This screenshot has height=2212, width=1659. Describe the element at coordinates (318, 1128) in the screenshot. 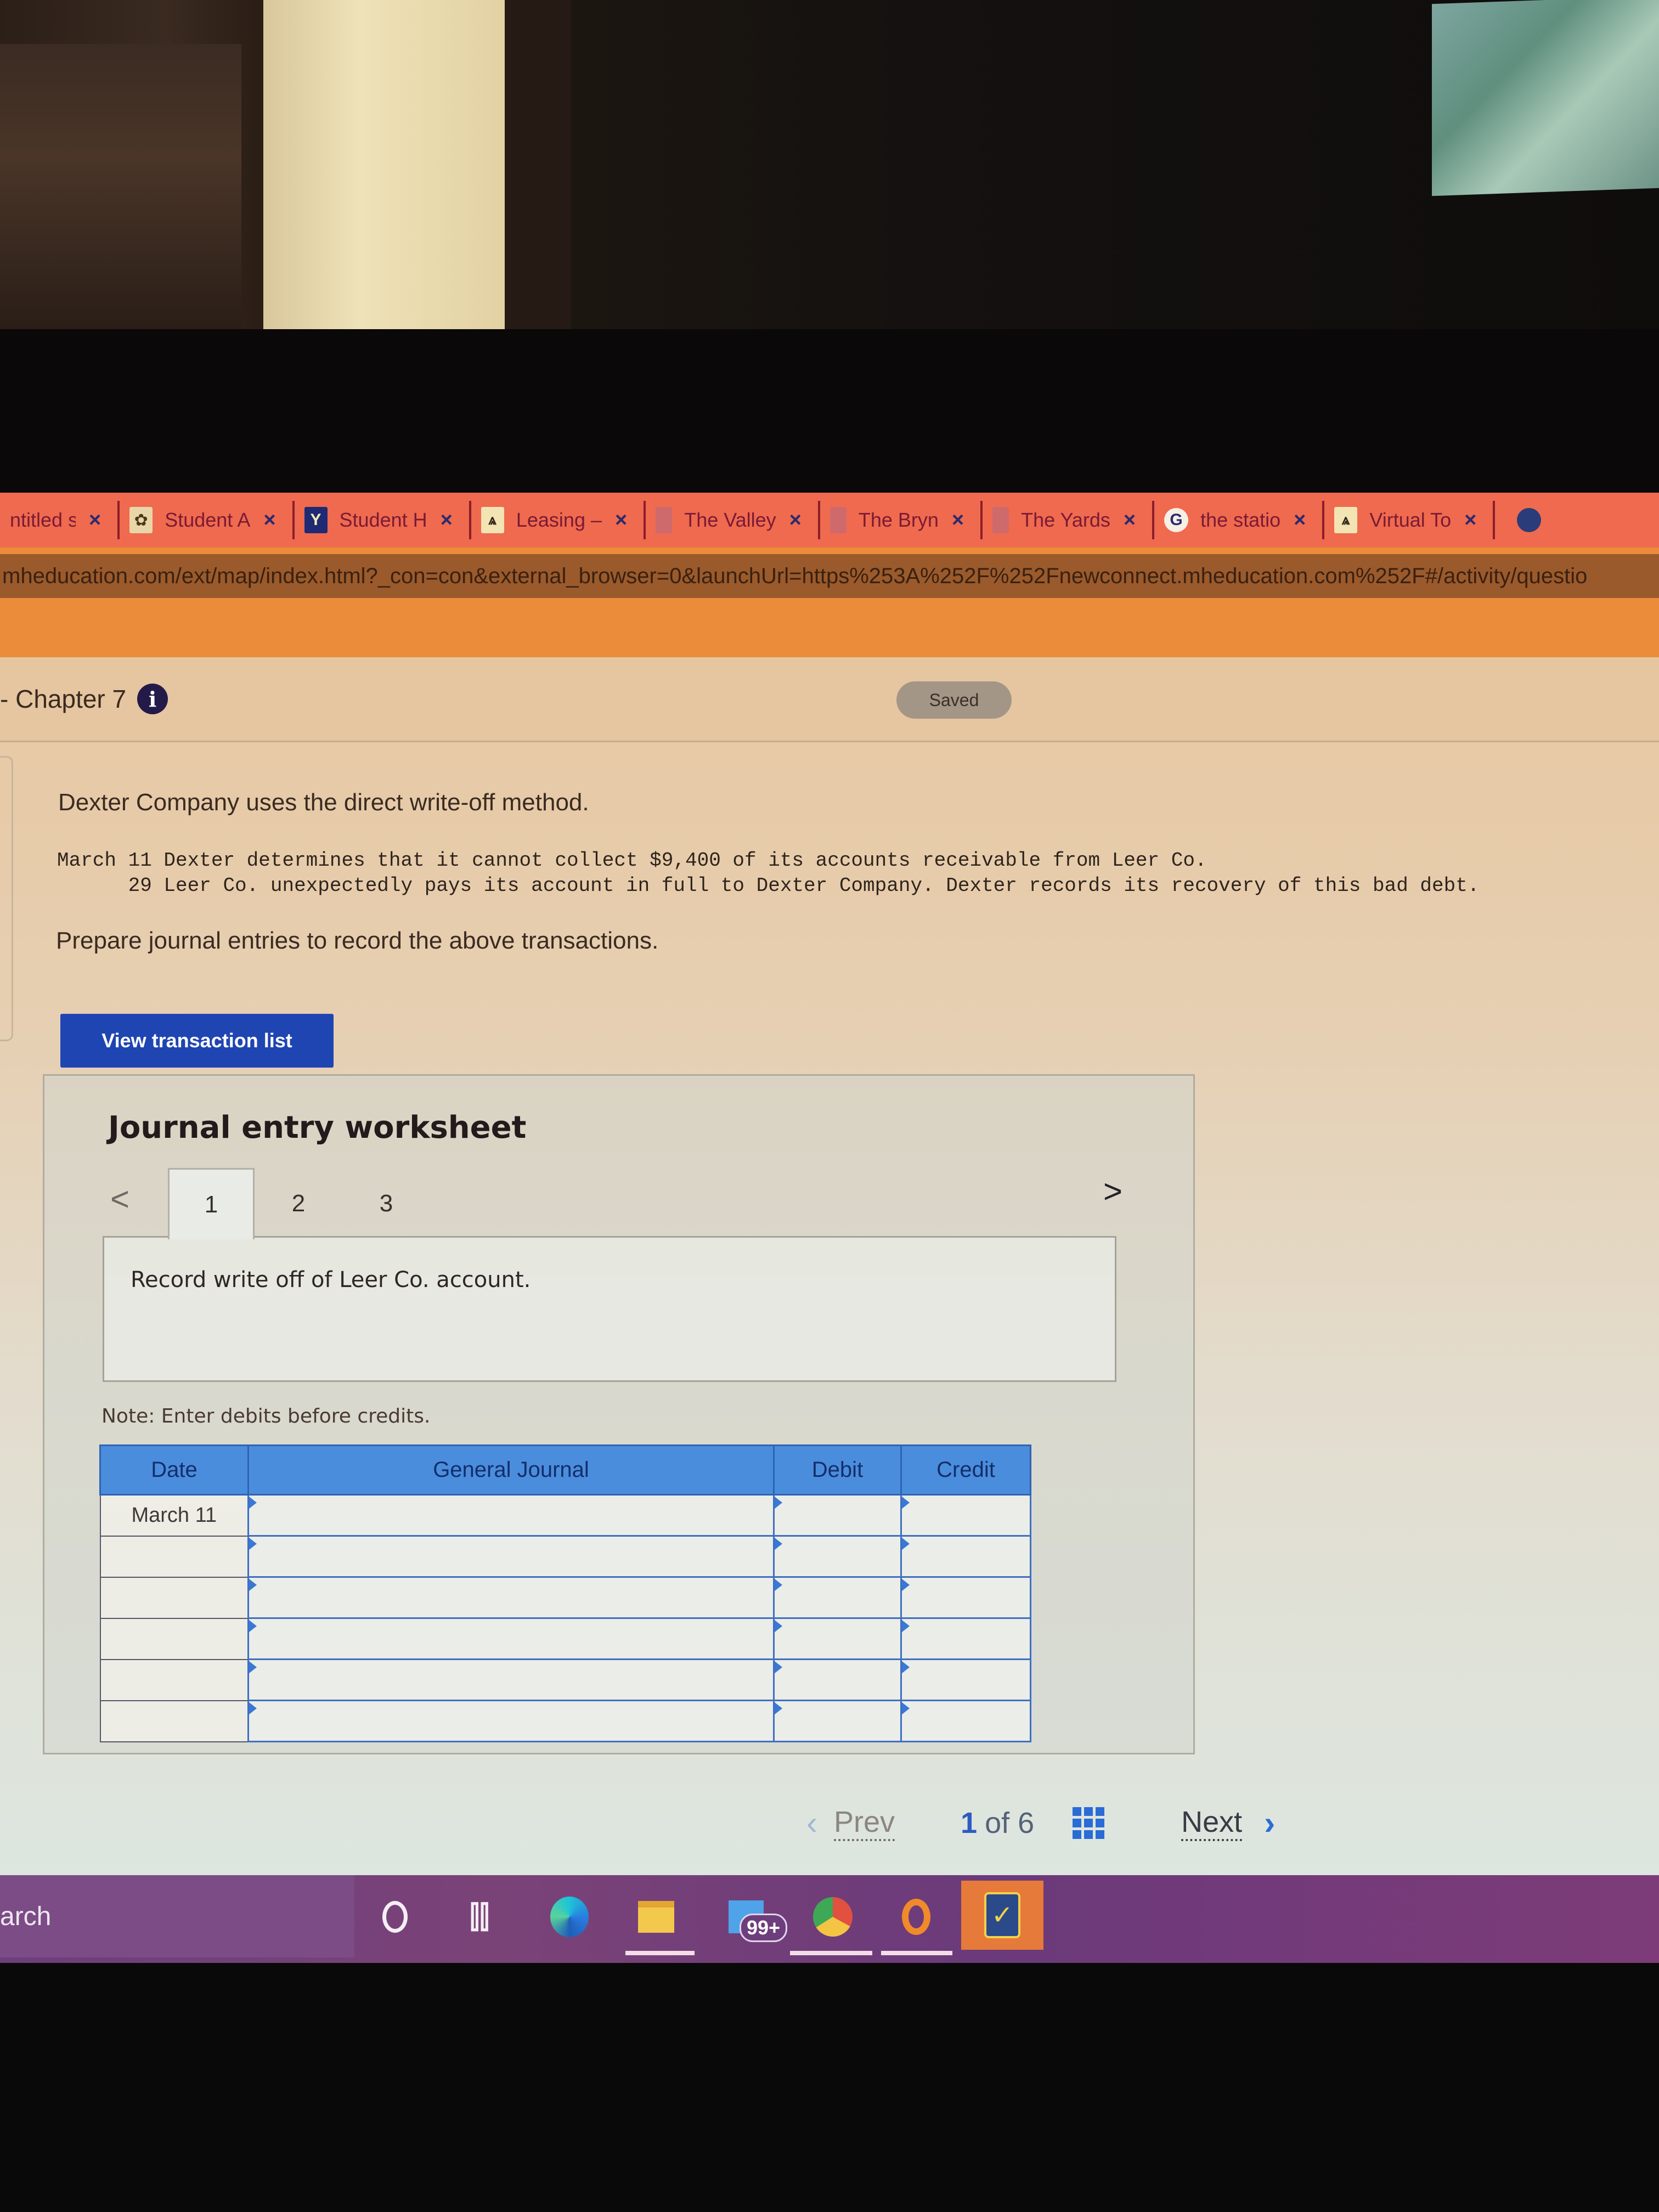

I see `worksheet-title: Journal entry worksheet` at that location.